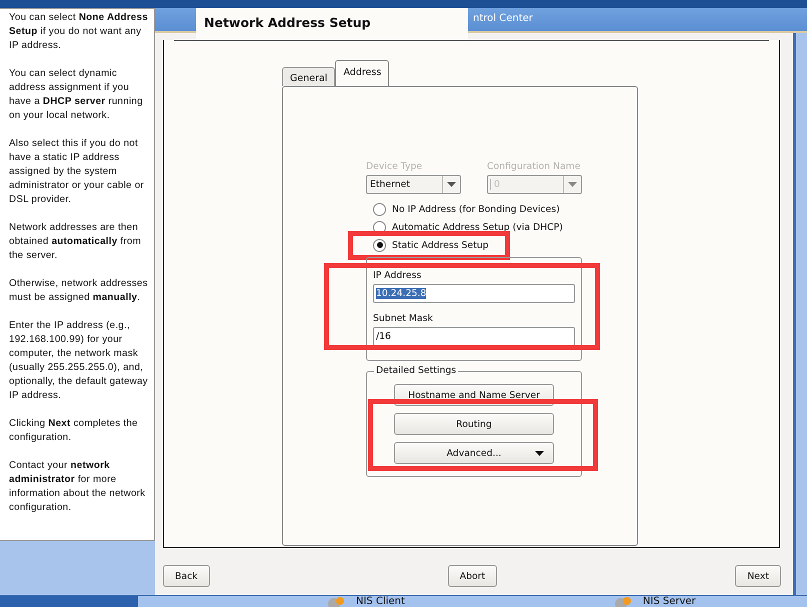 Image resolution: width=807 pixels, height=607 pixels. Describe the element at coordinates (74, 431) in the screenshot. I see `help-text: Clicking Next completes the configuration.` at that location.